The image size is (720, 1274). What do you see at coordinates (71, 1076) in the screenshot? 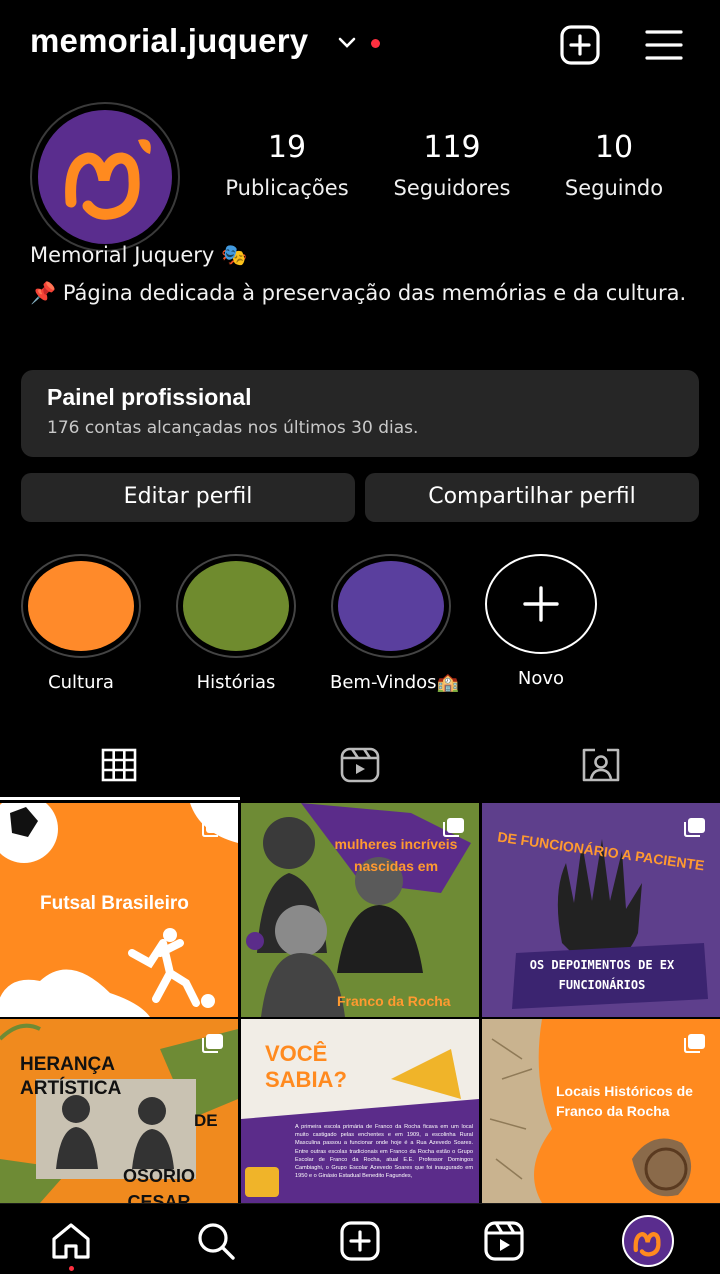
I see `post-title: HERANÇA ARTÍSTICA` at bounding box center [71, 1076].